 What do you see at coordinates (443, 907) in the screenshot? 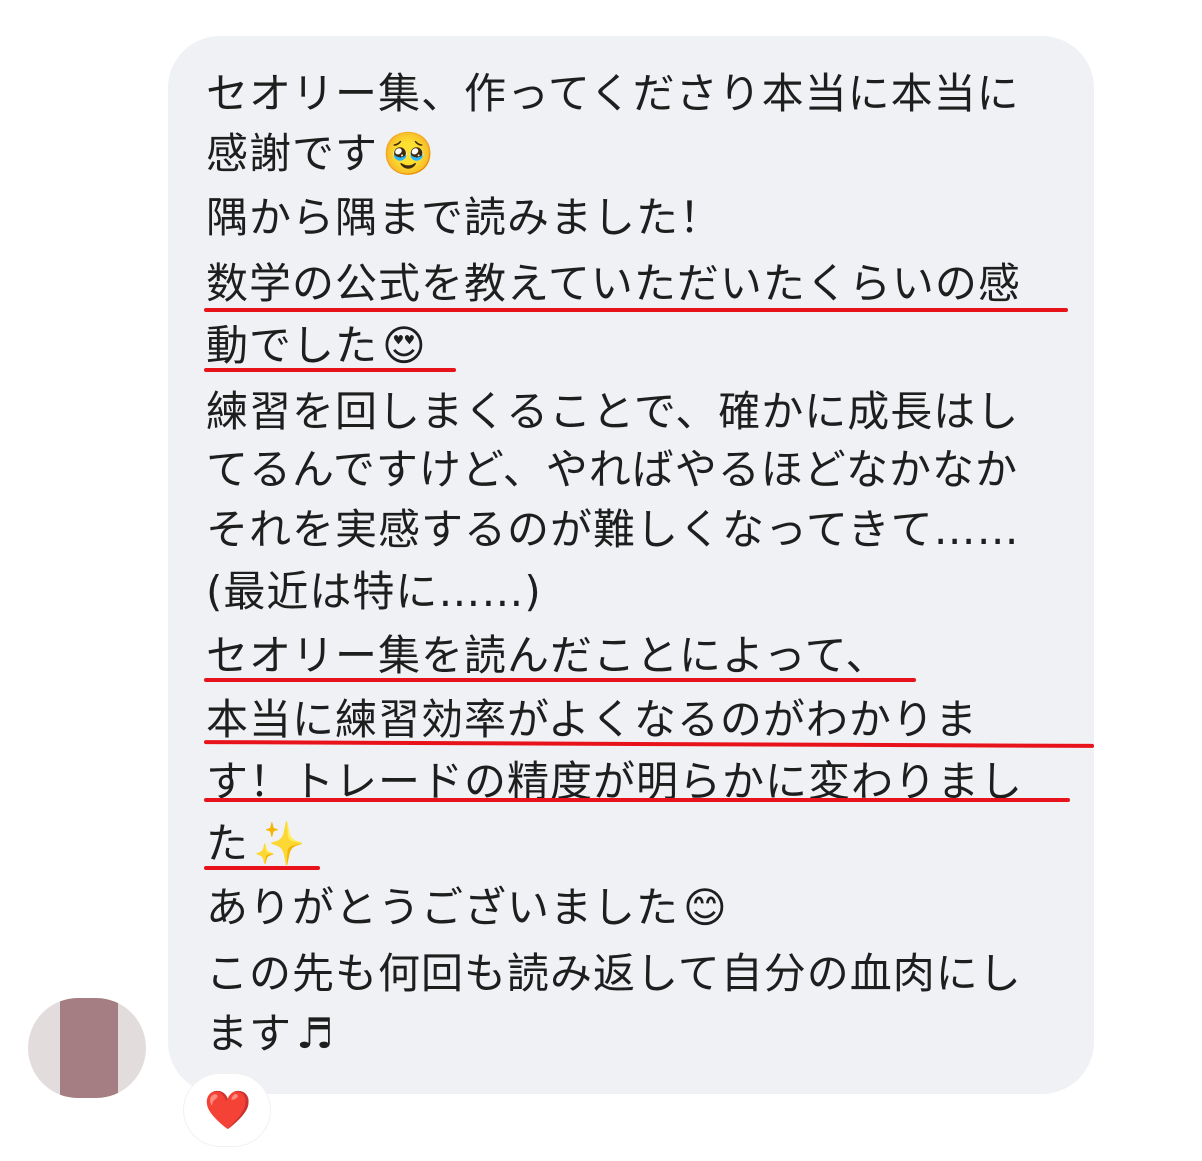
I see `message-text: ありがとうございました` at bounding box center [443, 907].